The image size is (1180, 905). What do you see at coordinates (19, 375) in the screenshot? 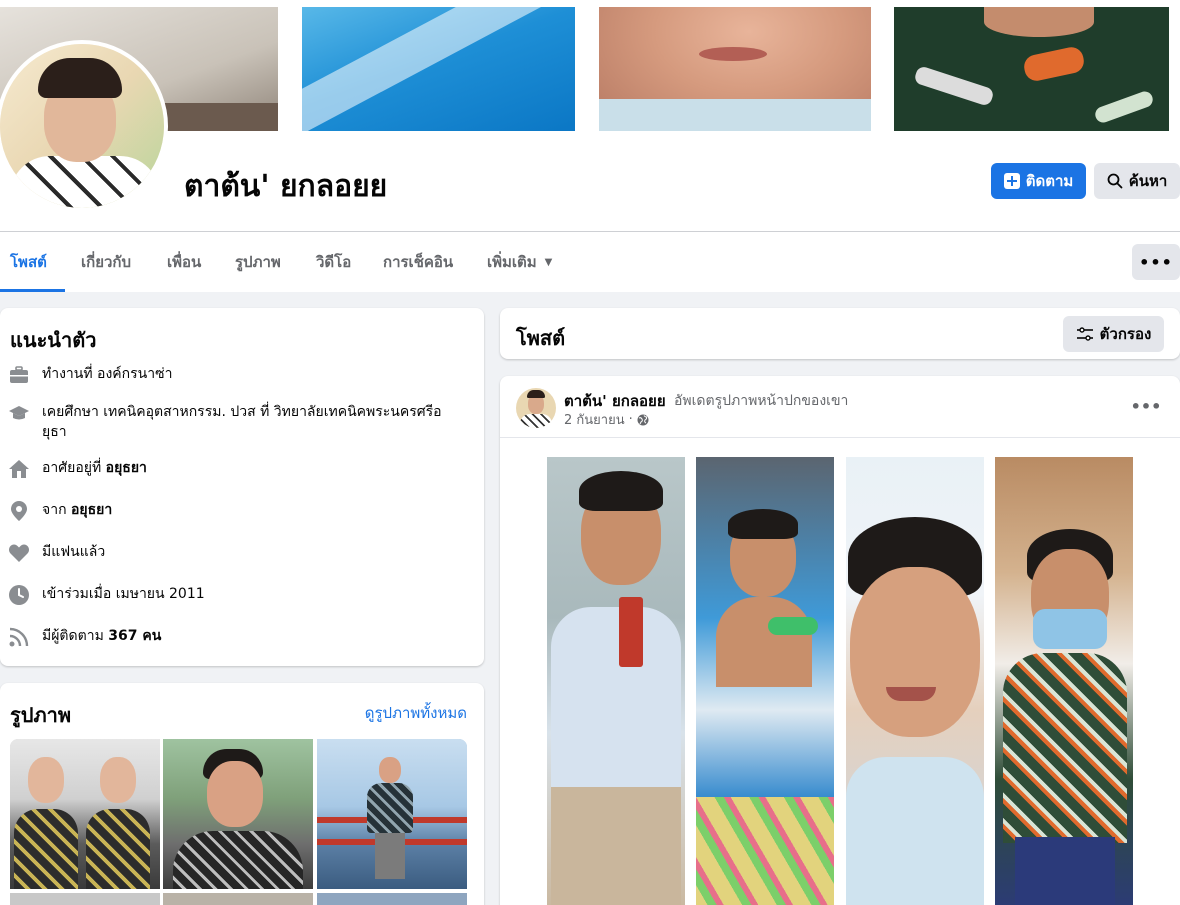
I see `briefcase-icon` at bounding box center [19, 375].